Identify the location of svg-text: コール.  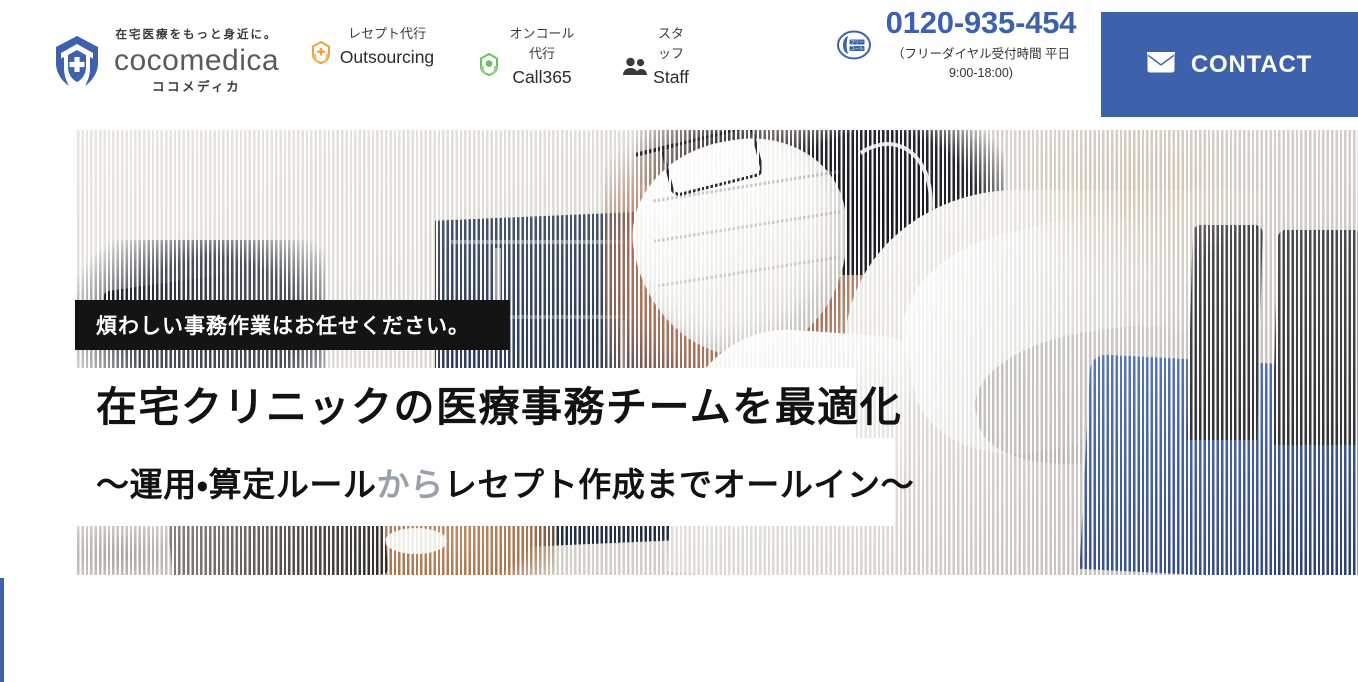
(857, 48).